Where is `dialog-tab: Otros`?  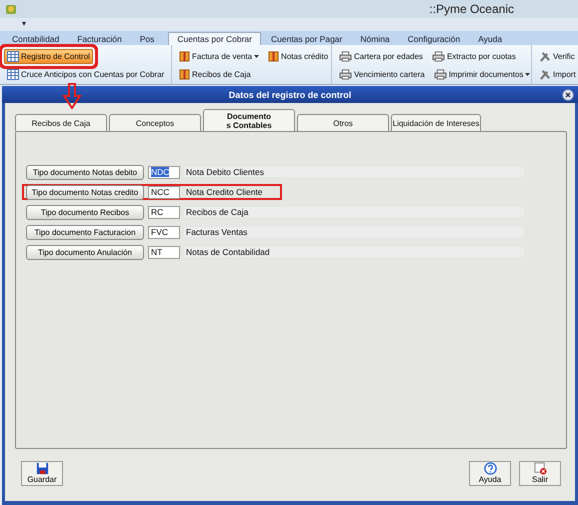 dialog-tab: Otros is located at coordinates (343, 122).